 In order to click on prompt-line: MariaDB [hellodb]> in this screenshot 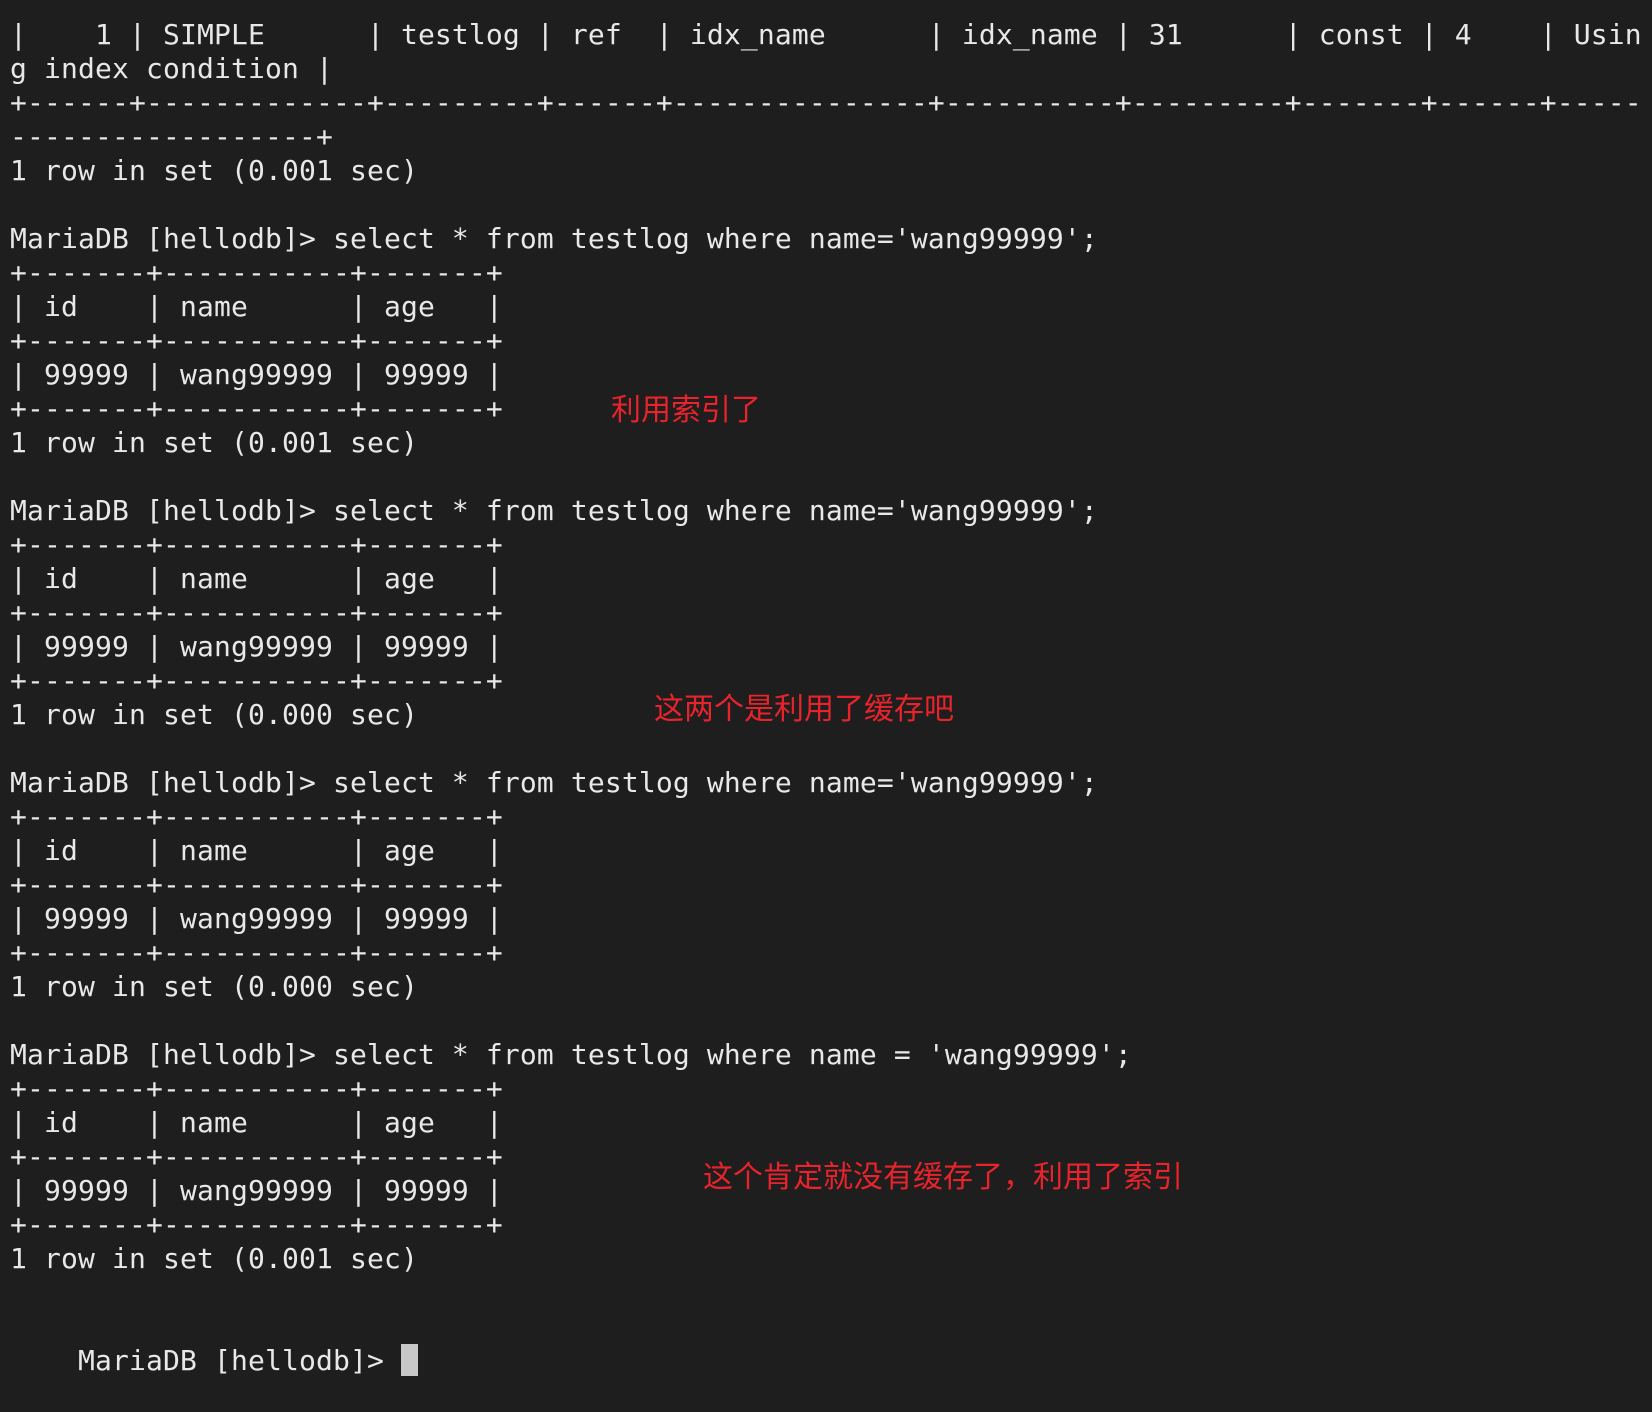, I will do `click(214, 1343)`.